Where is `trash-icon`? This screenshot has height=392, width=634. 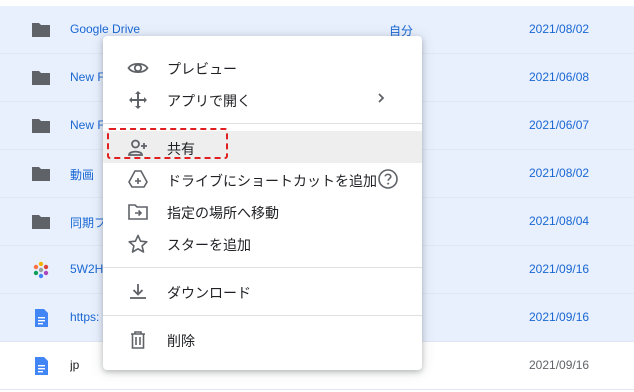 trash-icon is located at coordinates (138, 340).